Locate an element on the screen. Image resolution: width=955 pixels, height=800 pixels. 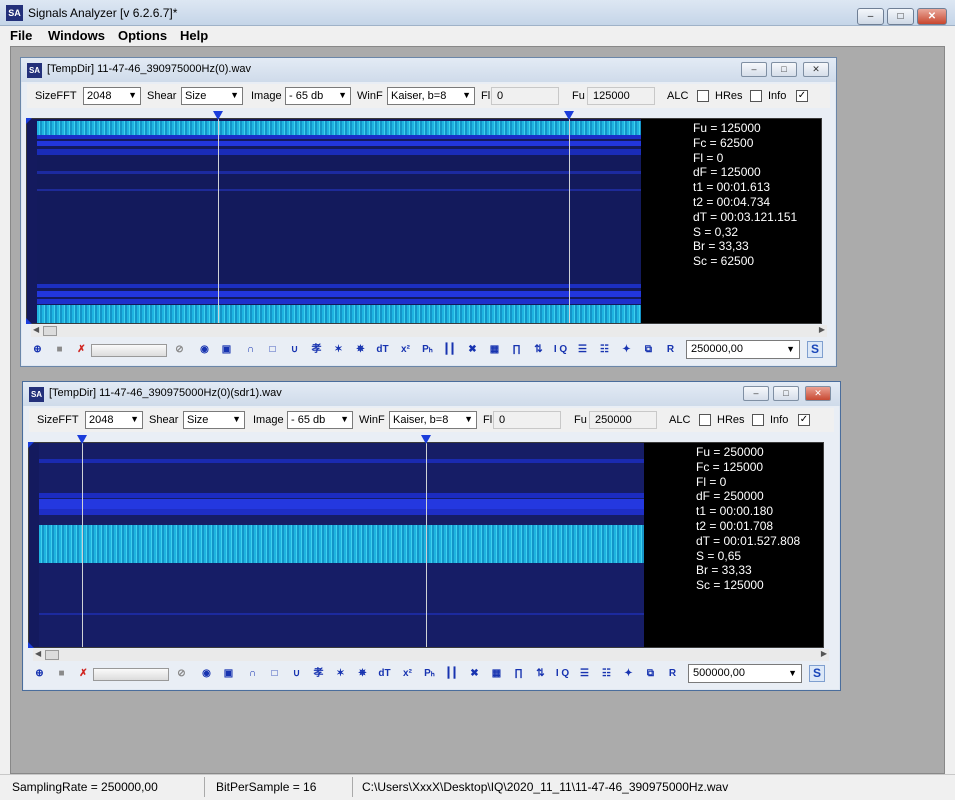
fu-field: 125000 is located at coordinates (621, 96).